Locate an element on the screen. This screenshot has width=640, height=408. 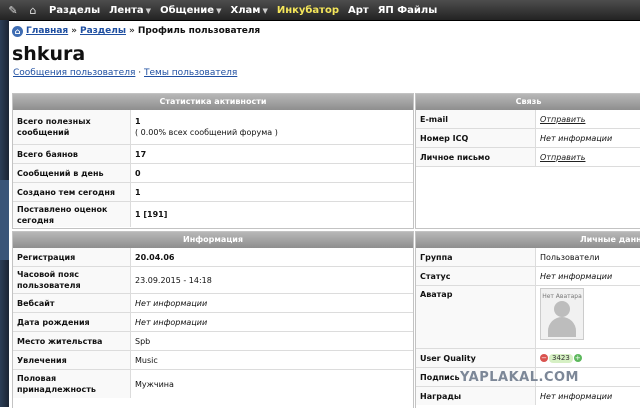
send-pm-link: Отправить is located at coordinates (588, 157).